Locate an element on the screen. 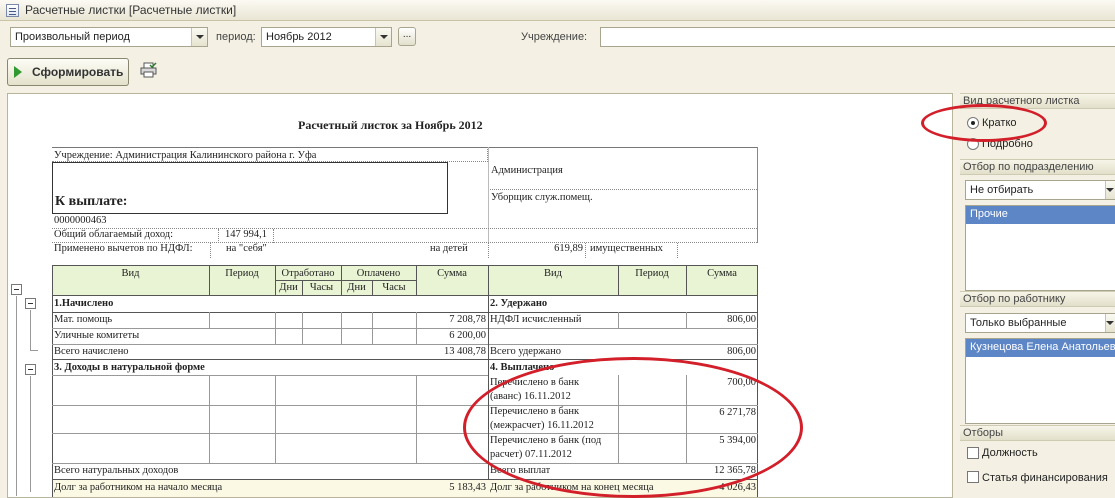  natural-total-label: Всего натуральных доходов is located at coordinates (116, 470).